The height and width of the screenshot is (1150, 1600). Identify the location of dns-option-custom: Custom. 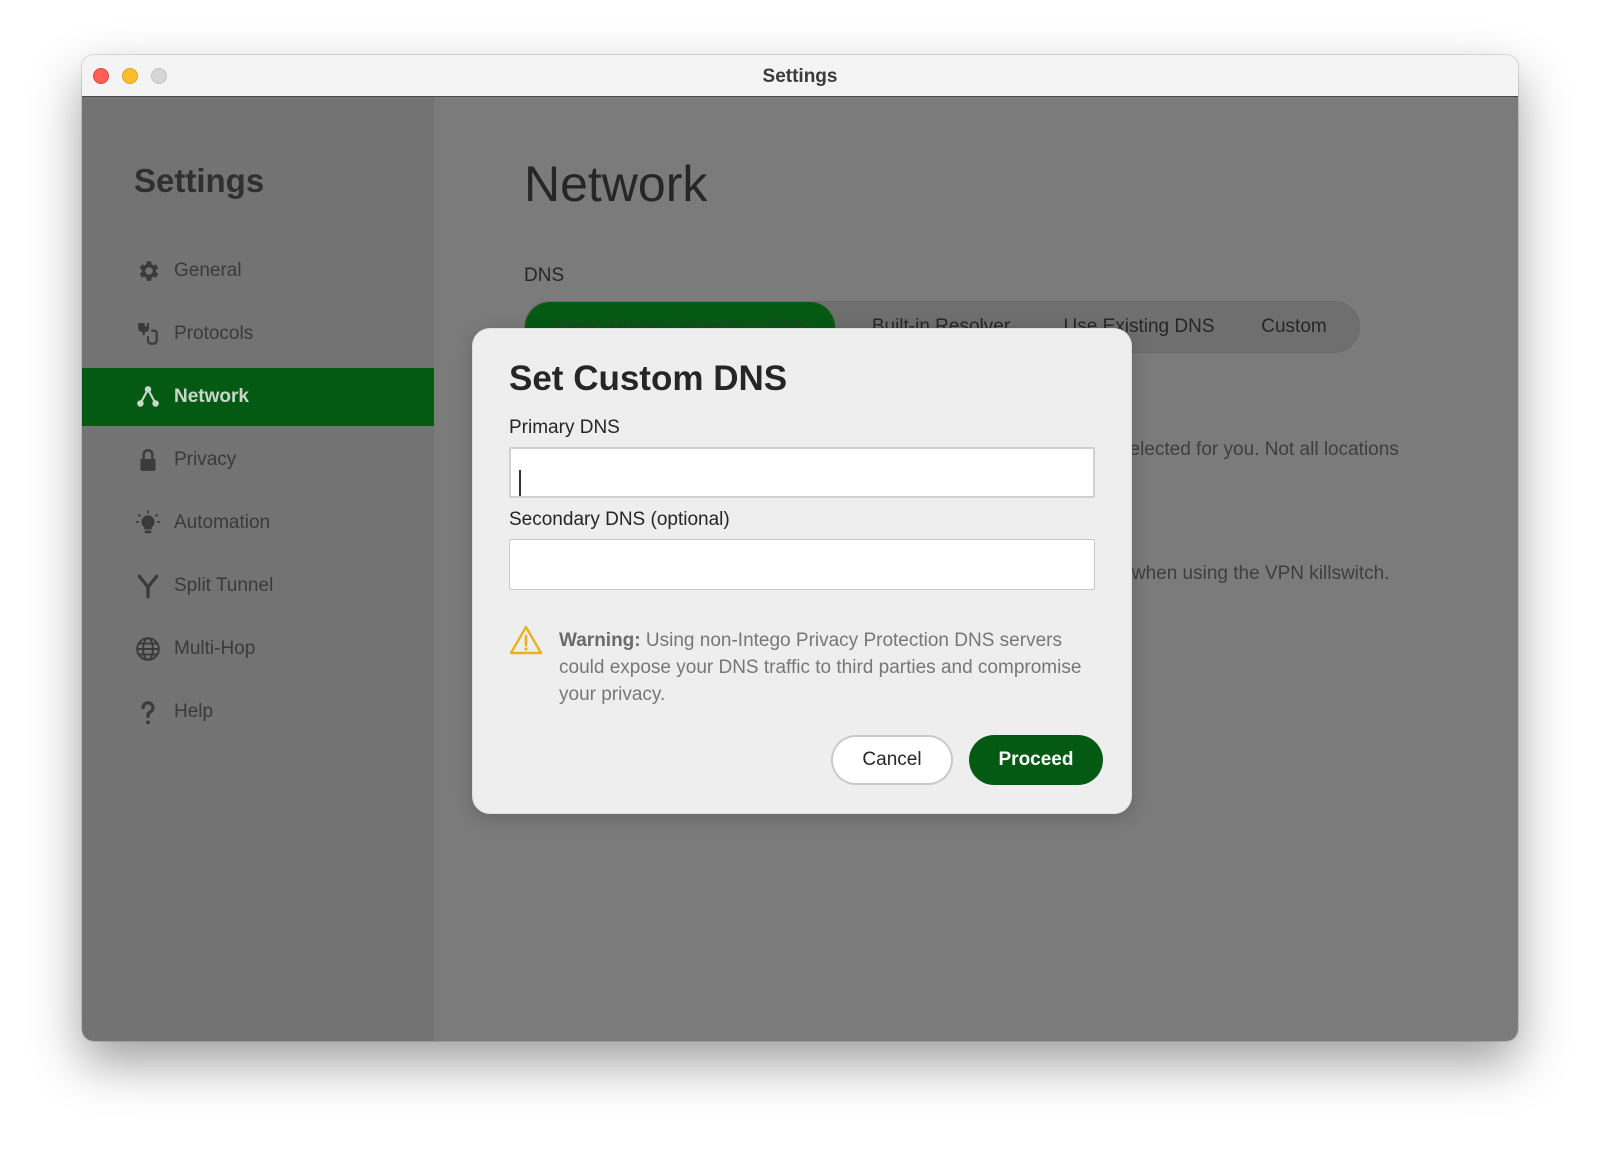
(1294, 327).